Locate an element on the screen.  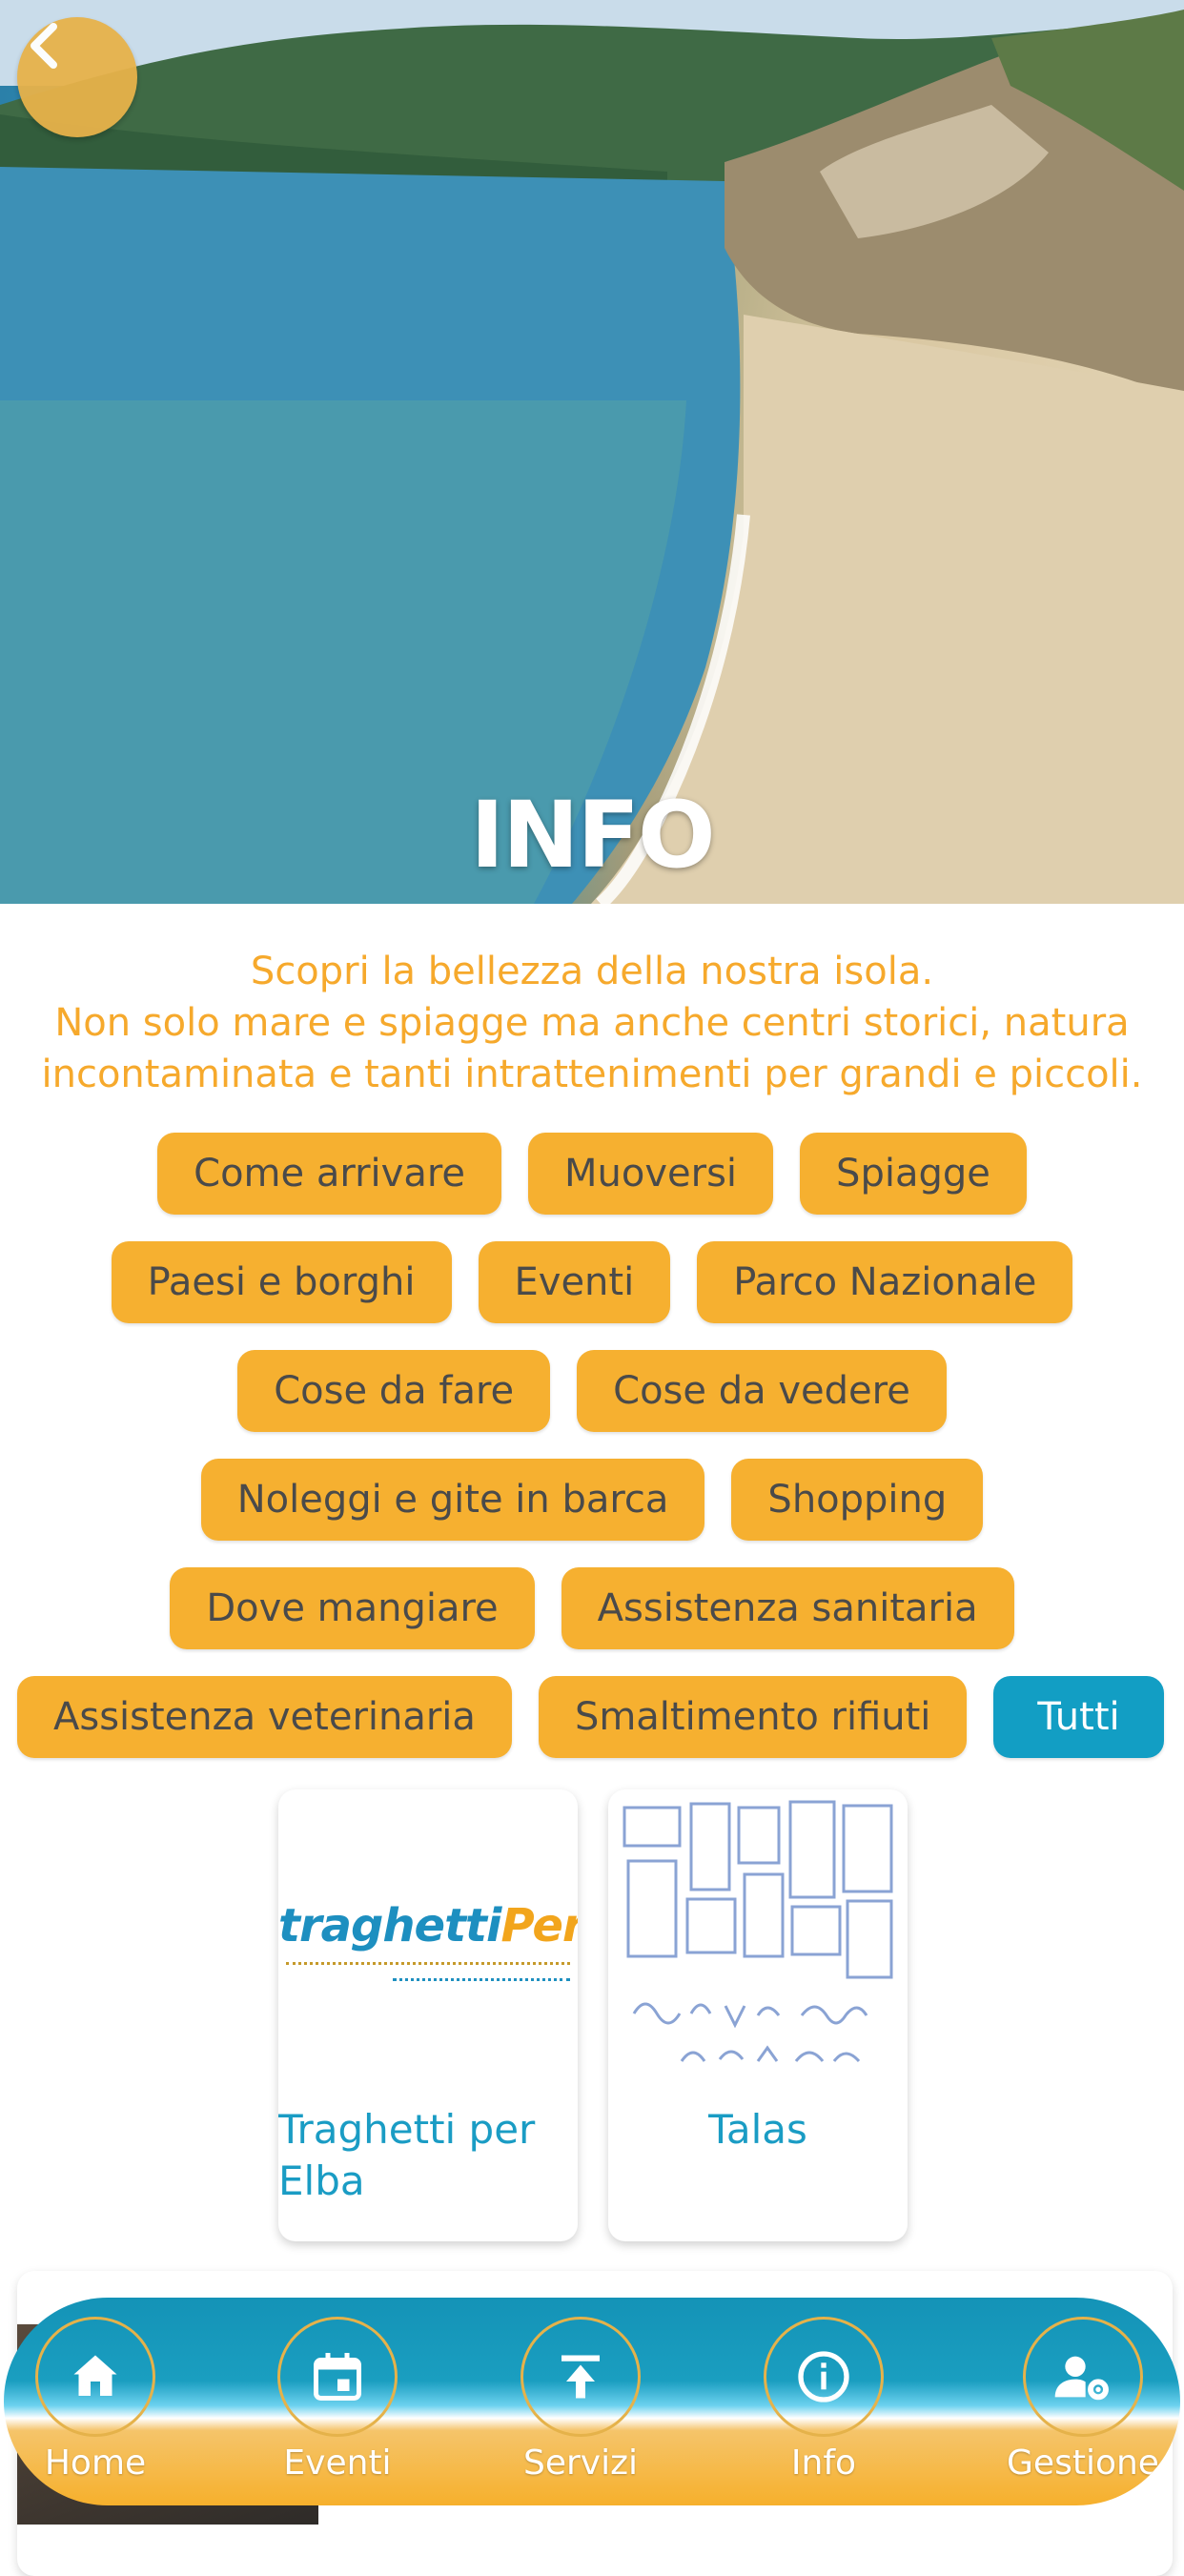
filter-row: Noleggi e gite in barca Shopping is located at coordinates (592, 1500).